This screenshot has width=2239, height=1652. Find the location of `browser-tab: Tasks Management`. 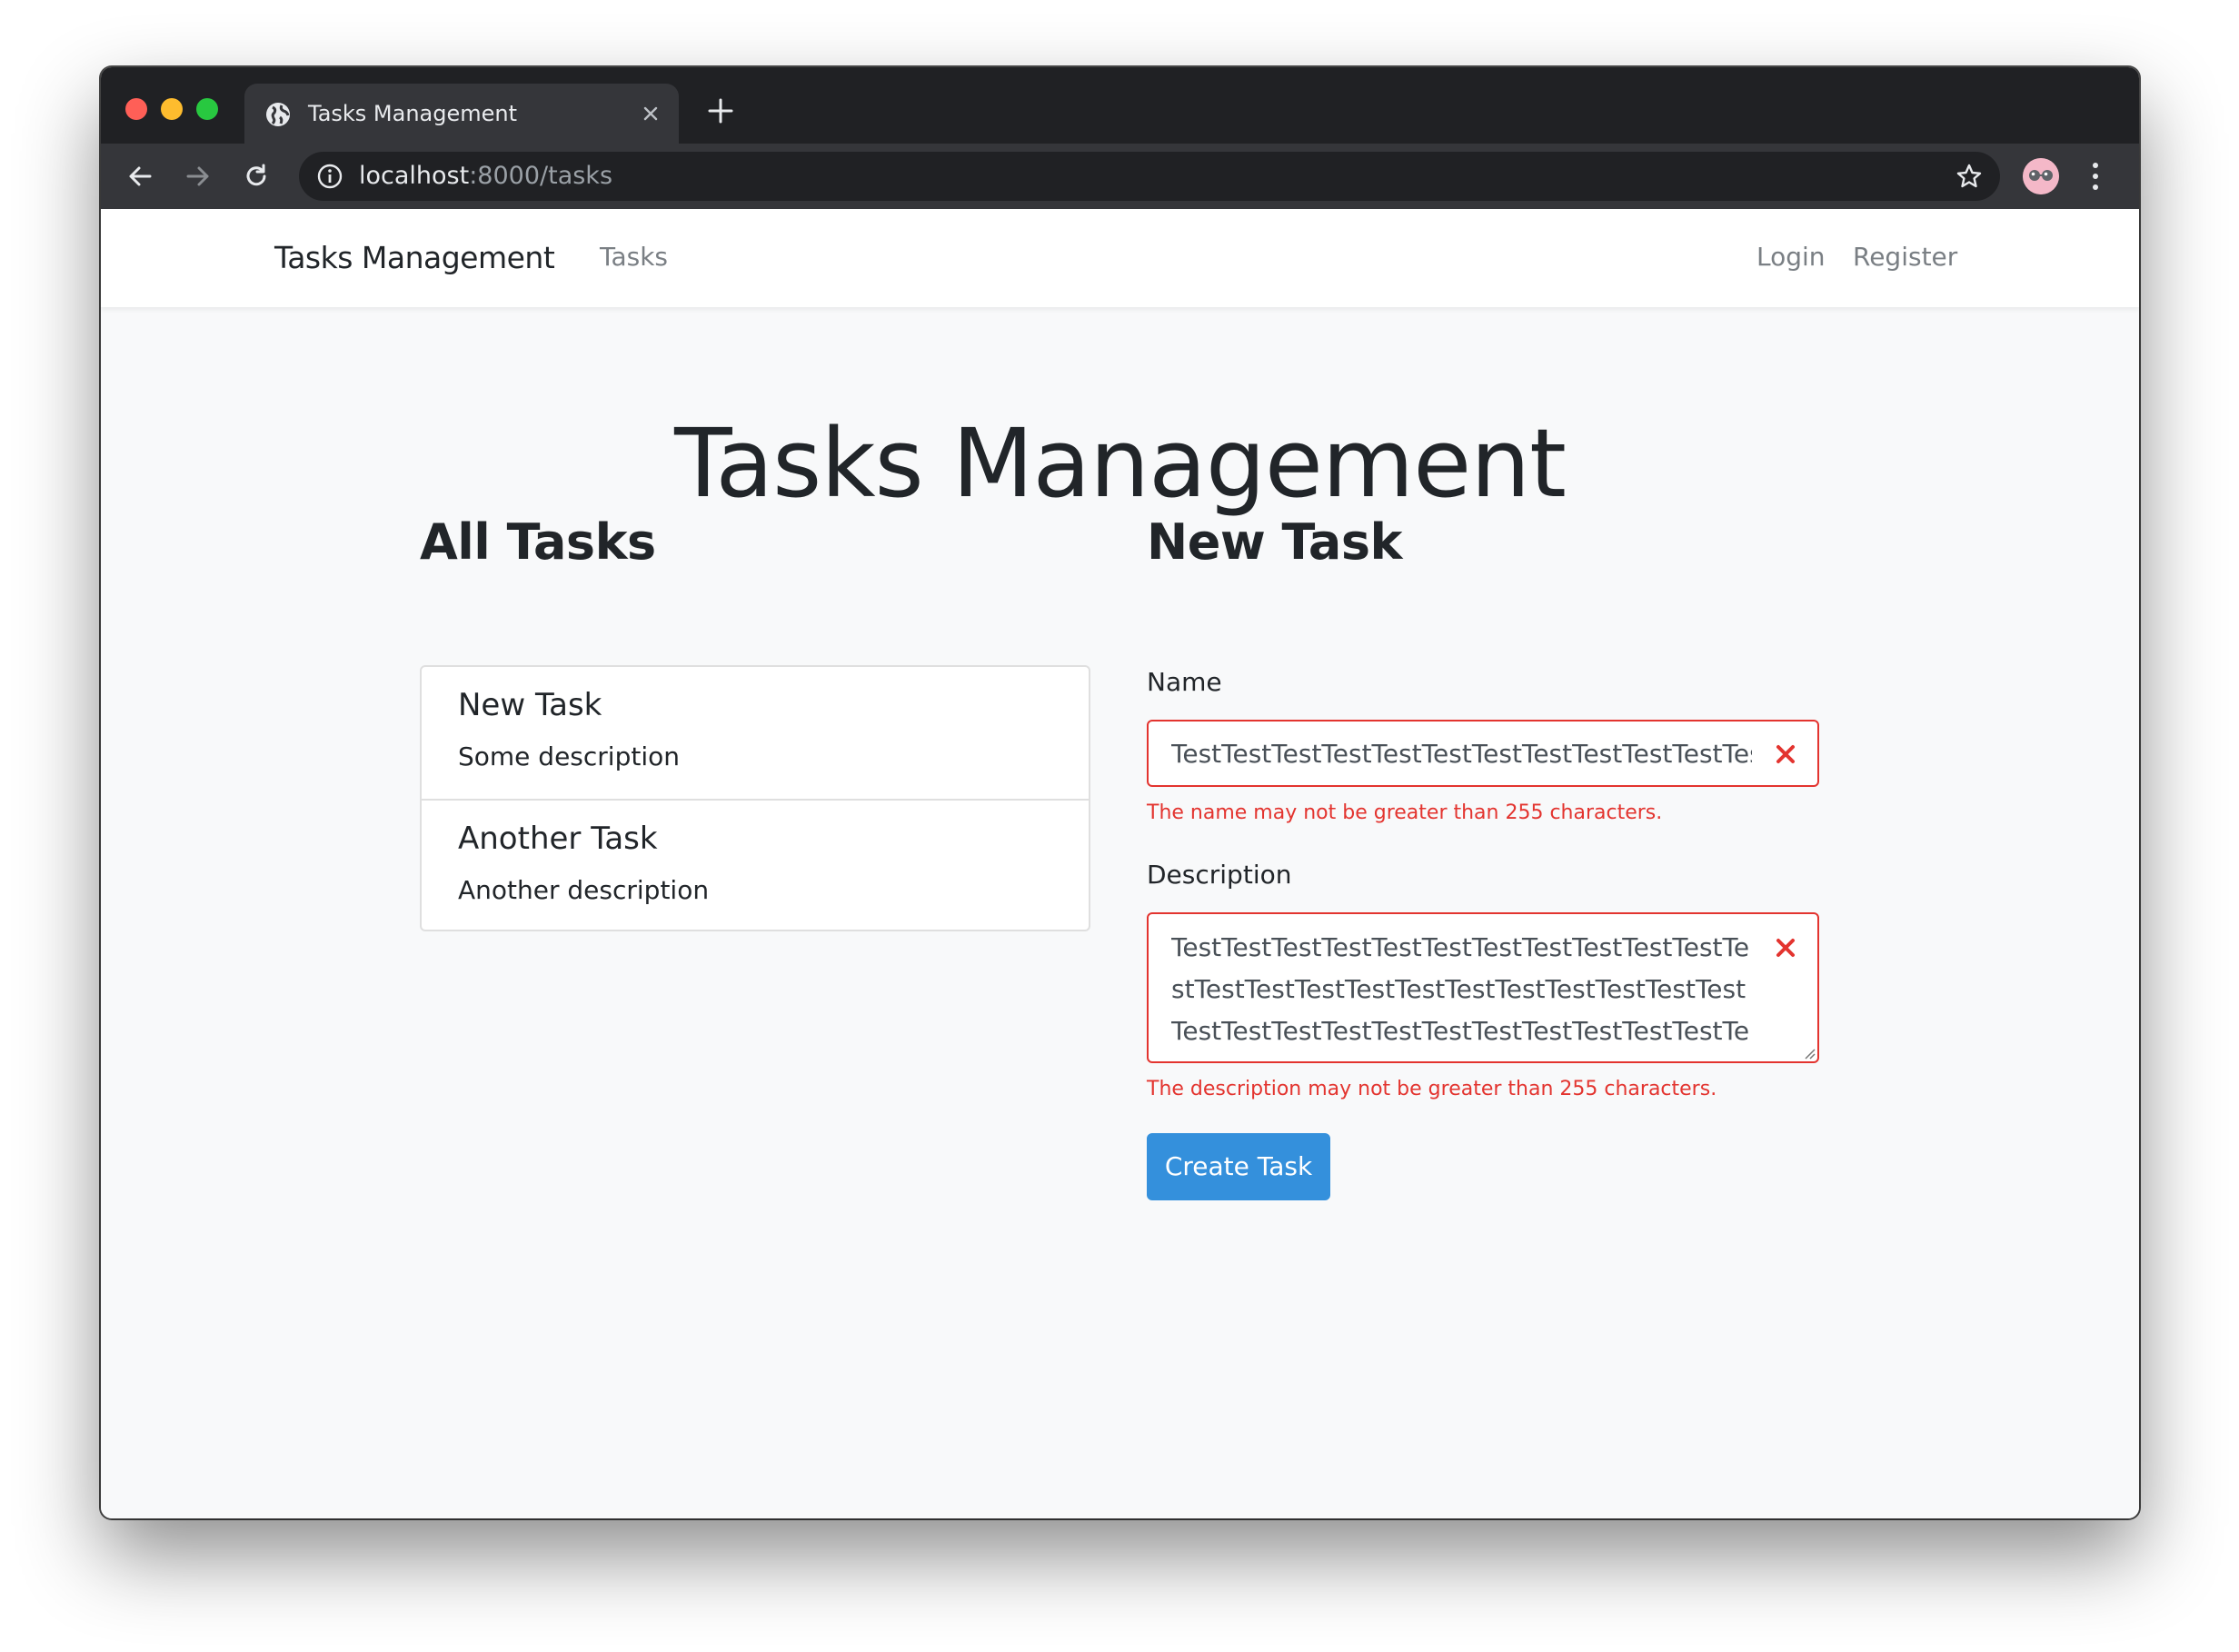

browser-tab: Tasks Management is located at coordinates (461, 114).